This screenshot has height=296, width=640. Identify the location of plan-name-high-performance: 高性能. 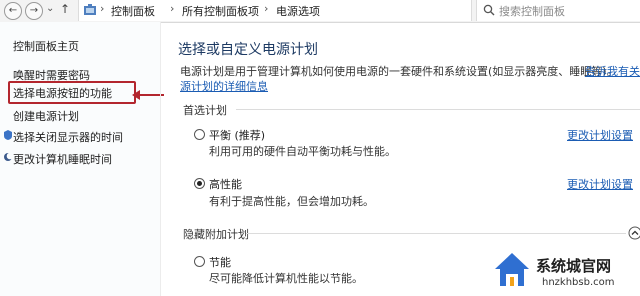
(225, 184).